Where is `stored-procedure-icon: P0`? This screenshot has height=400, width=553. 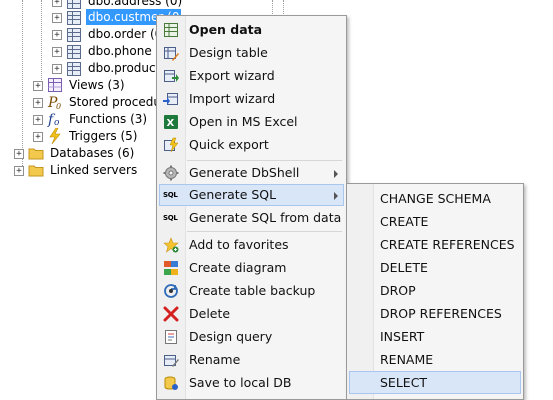 stored-procedure-icon: P0 is located at coordinates (55, 102).